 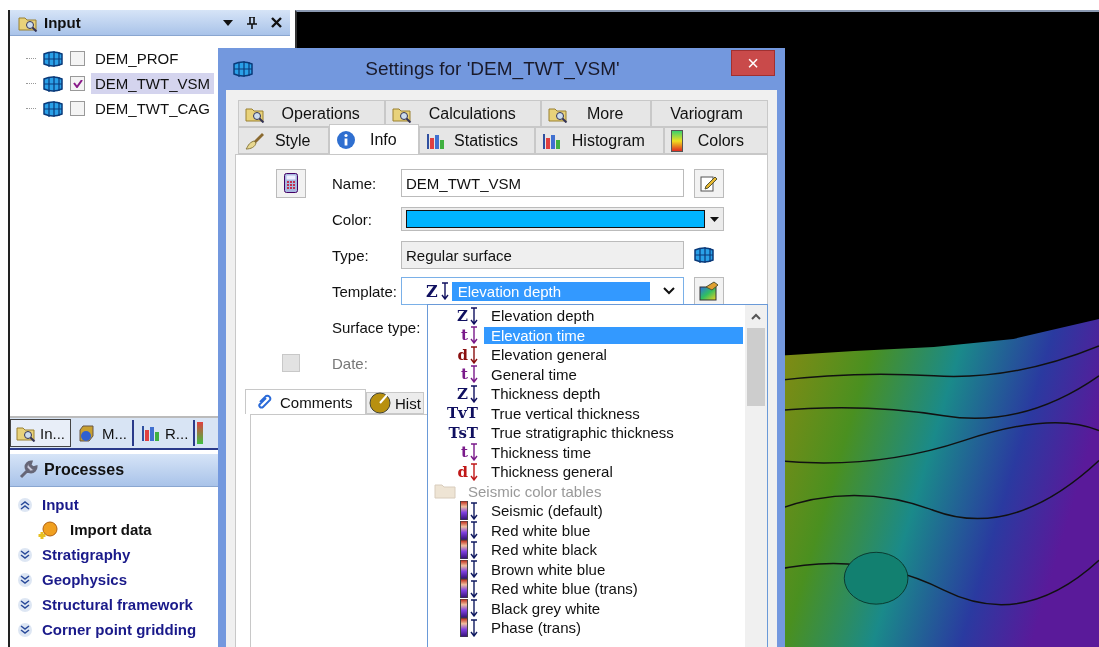 What do you see at coordinates (477, 140) in the screenshot?
I see `tab: Statistics` at bounding box center [477, 140].